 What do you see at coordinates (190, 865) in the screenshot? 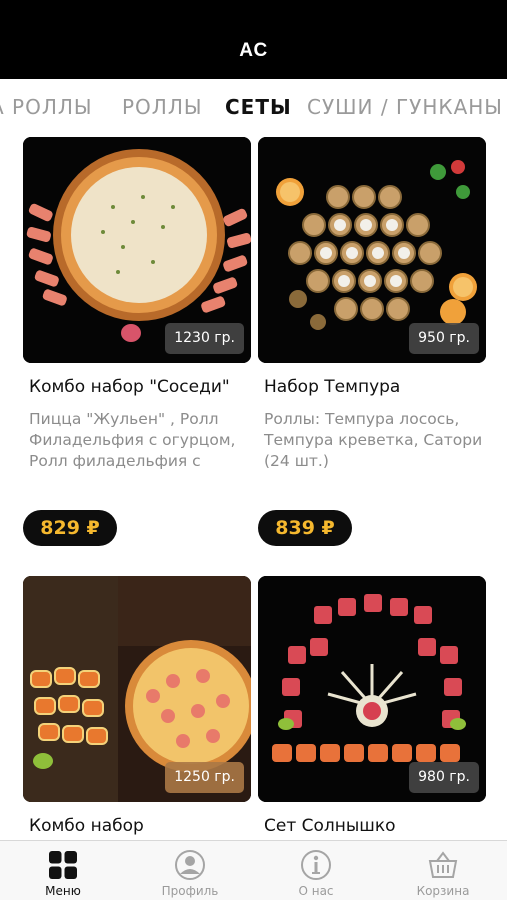
I see `profile-icon` at bounding box center [190, 865].